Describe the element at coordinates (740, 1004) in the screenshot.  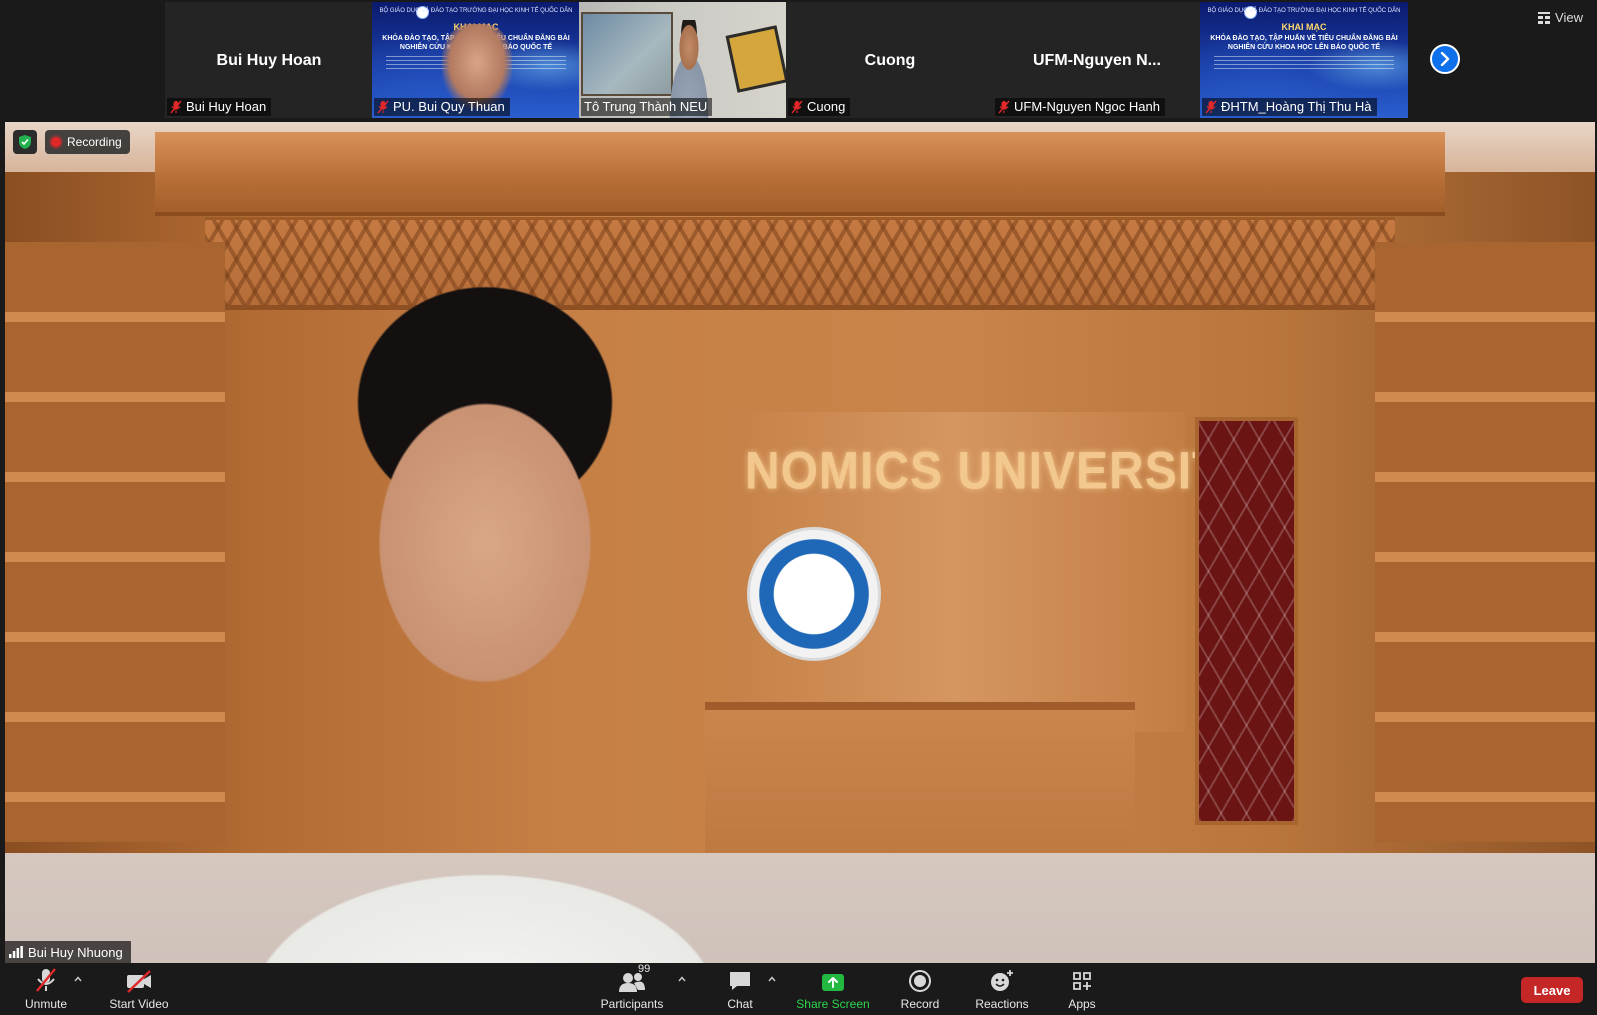
I see `chat-label: Chat` at that location.